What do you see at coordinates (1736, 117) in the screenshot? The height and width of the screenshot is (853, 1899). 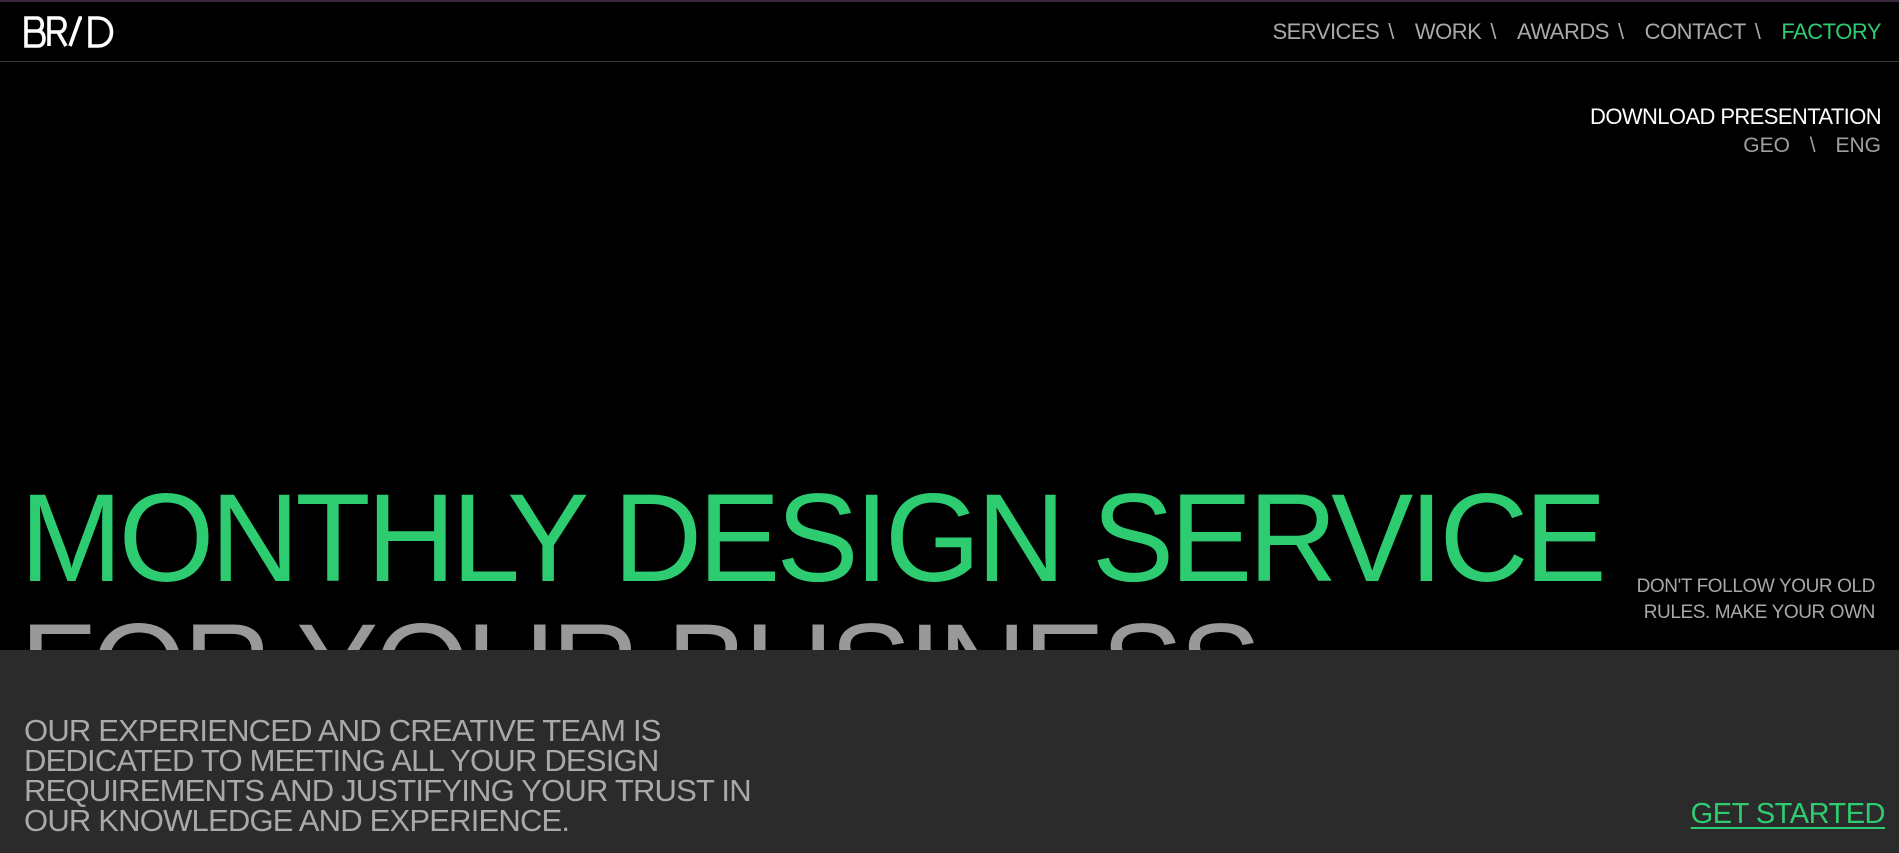 I see `download-presentation-link: DOWNLOAD PRESENTATION` at bounding box center [1736, 117].